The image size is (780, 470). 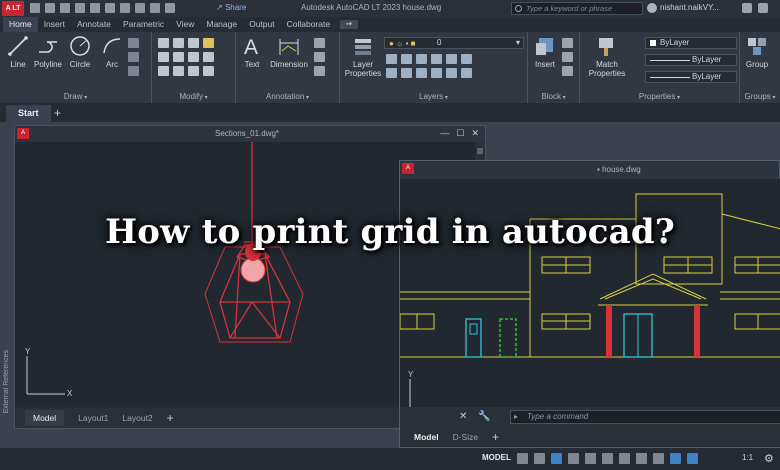 What do you see at coordinates (193, 43) in the screenshot?
I see `trim-icon` at bounding box center [193, 43].